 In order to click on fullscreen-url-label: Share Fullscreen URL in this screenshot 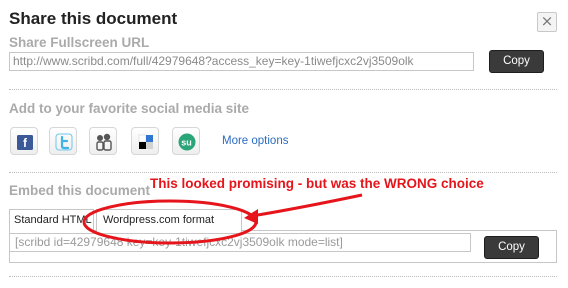, I will do `click(79, 42)`.